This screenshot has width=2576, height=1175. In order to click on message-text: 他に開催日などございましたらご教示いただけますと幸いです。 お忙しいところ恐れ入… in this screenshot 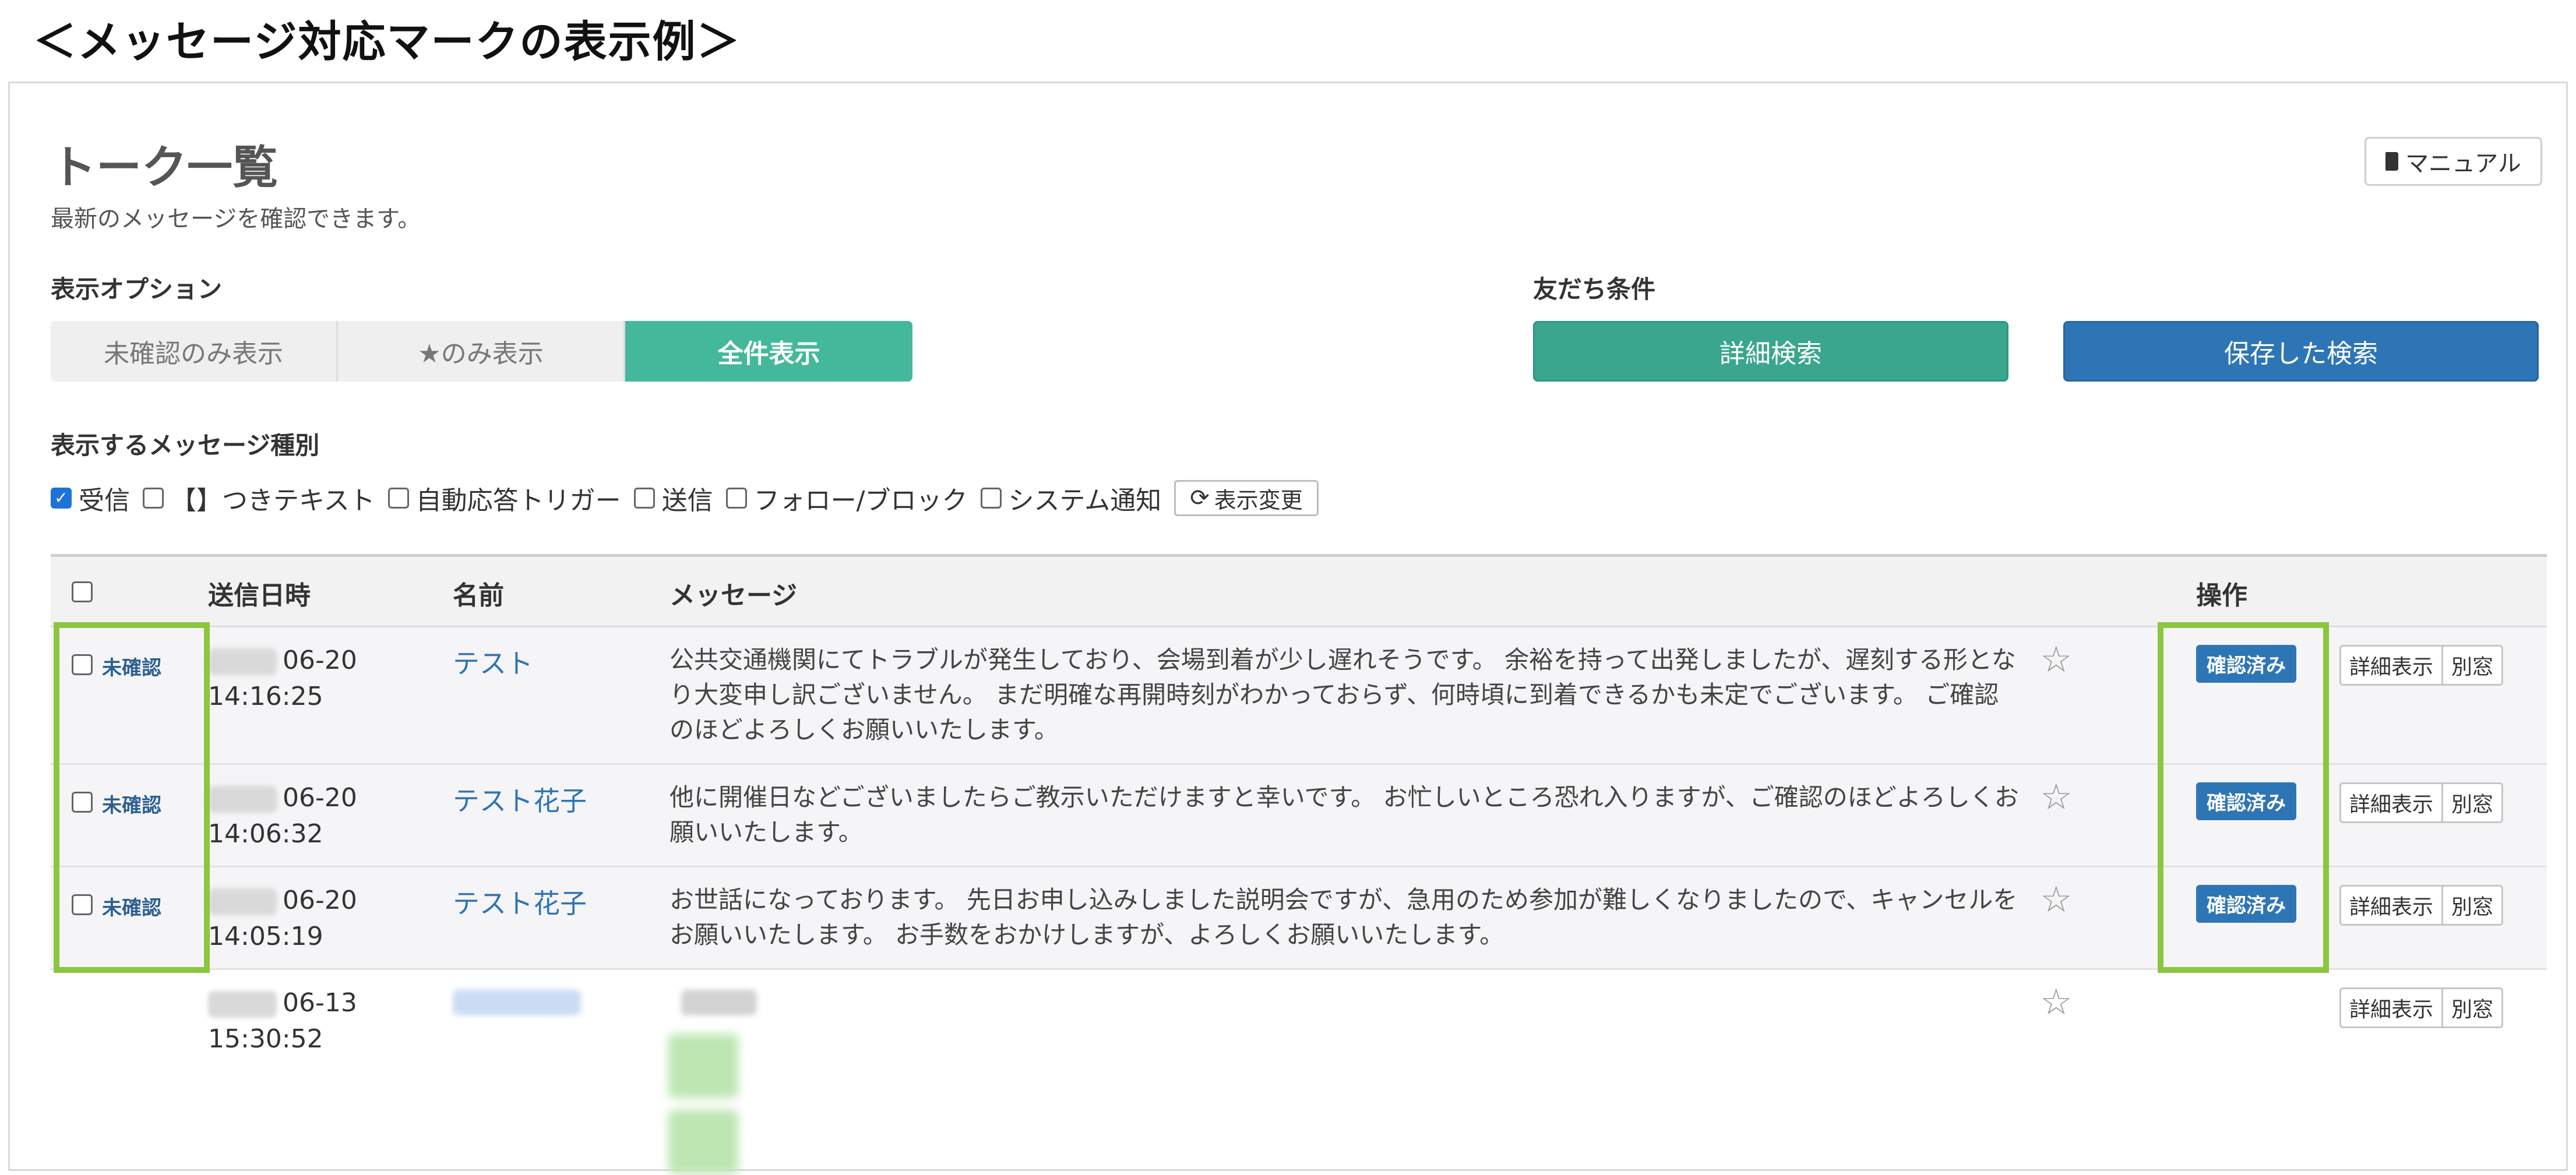, I will do `click(1344, 814)`.